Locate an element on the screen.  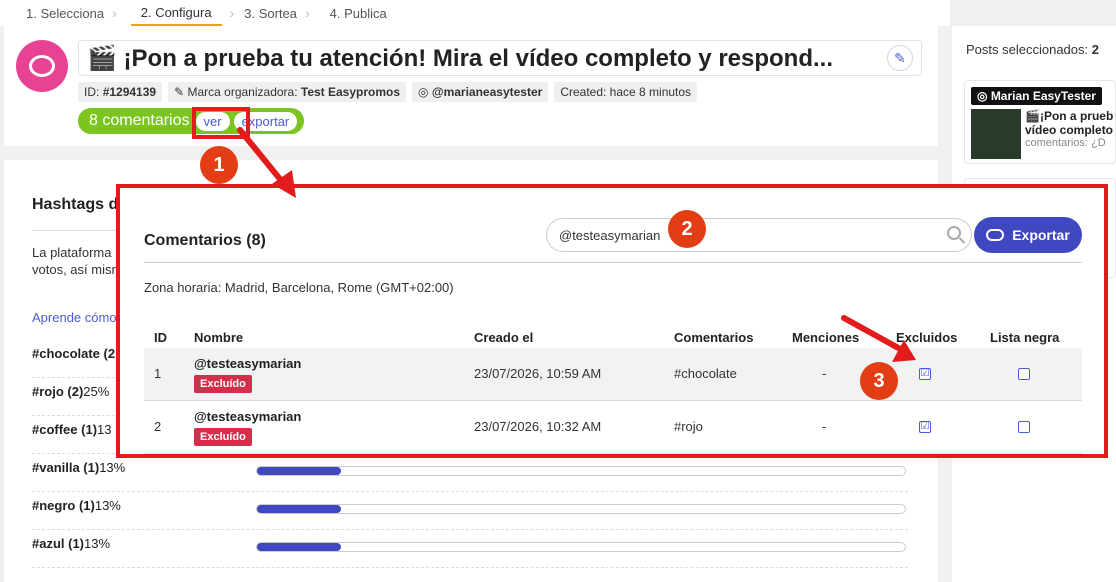
step-marker-3: 3 is located at coordinates (879, 381).